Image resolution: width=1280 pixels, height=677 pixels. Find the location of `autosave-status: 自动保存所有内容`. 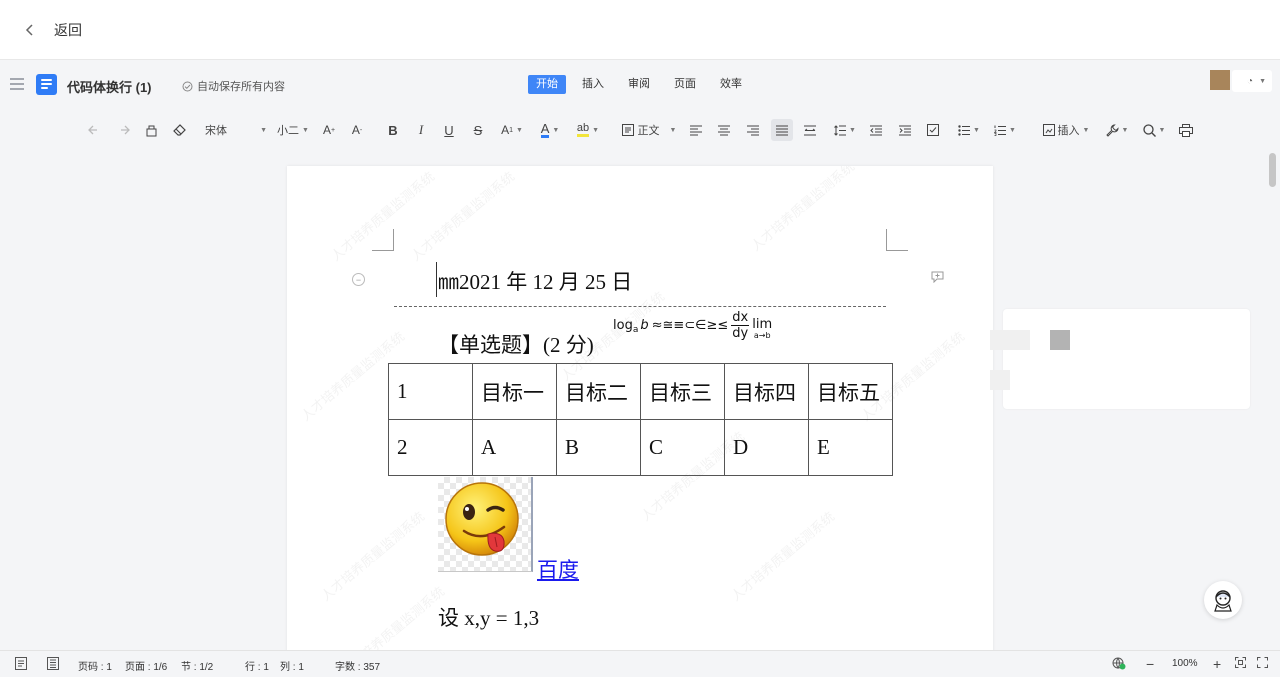

autosave-status: 自动保存所有内容 is located at coordinates (233, 86).